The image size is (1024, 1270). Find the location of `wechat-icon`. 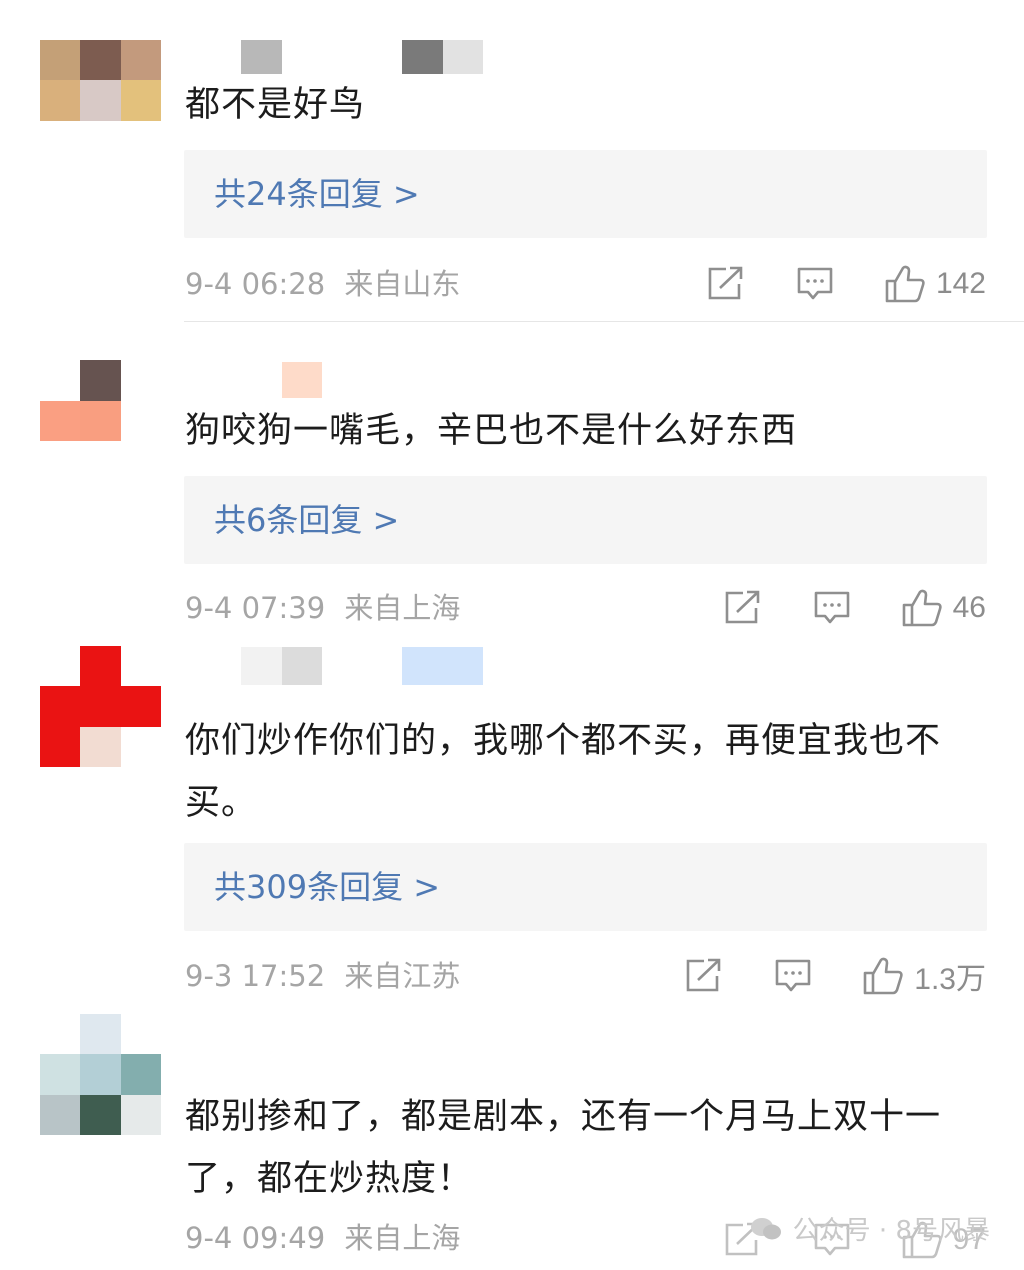

wechat-icon is located at coordinates (765, 1228).